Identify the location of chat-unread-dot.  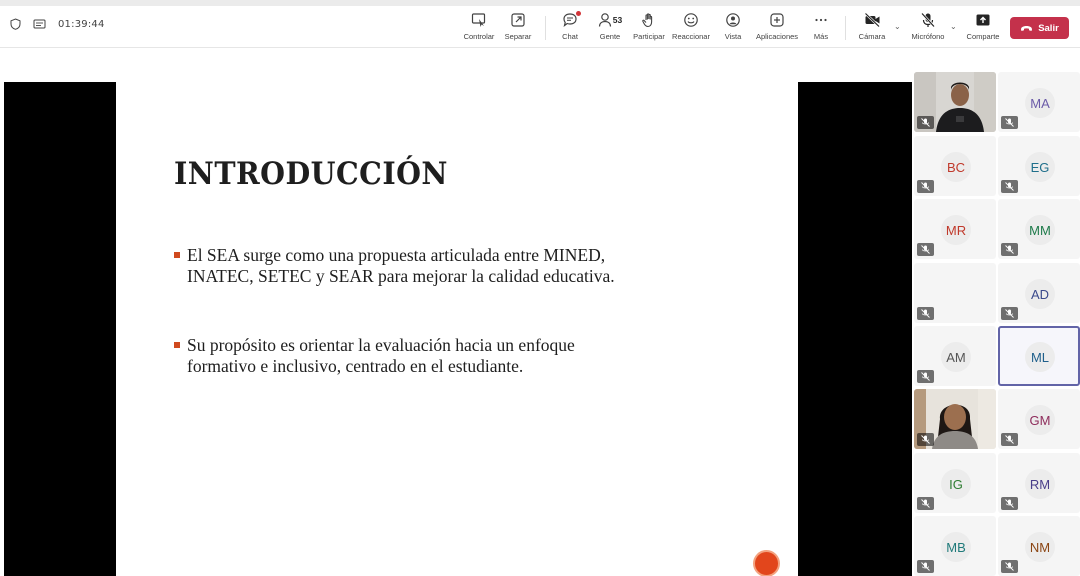
(578, 13).